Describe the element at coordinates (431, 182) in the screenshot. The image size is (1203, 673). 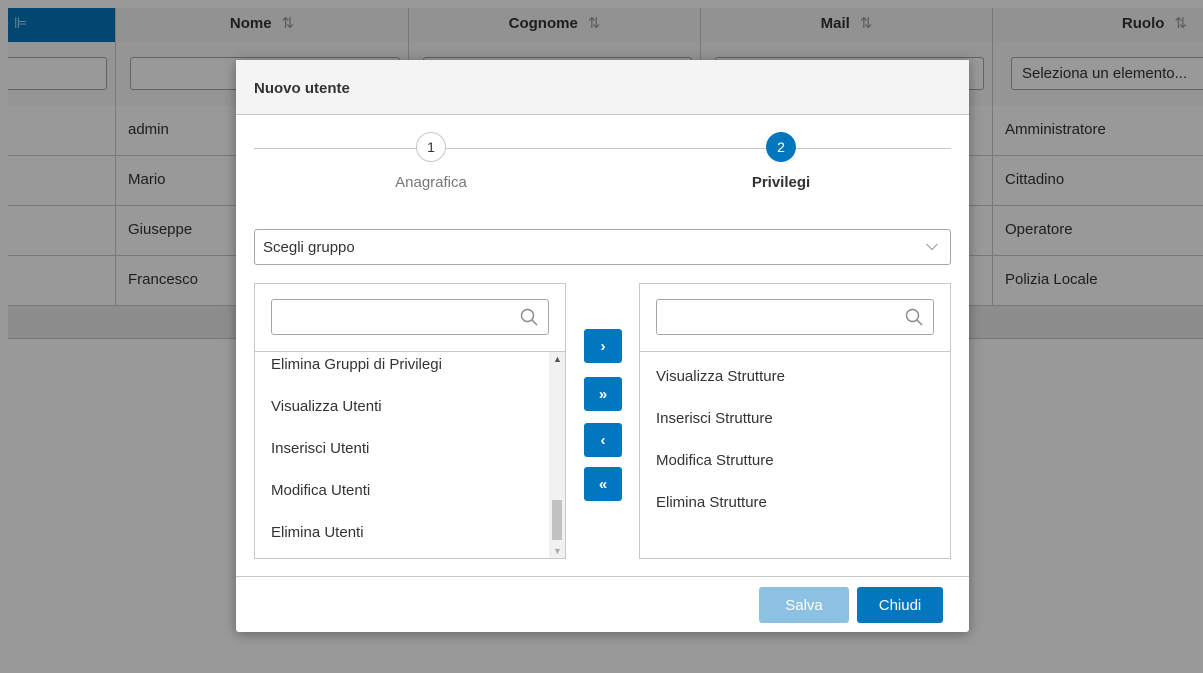
I see `step-label: Anagrafica` at that location.